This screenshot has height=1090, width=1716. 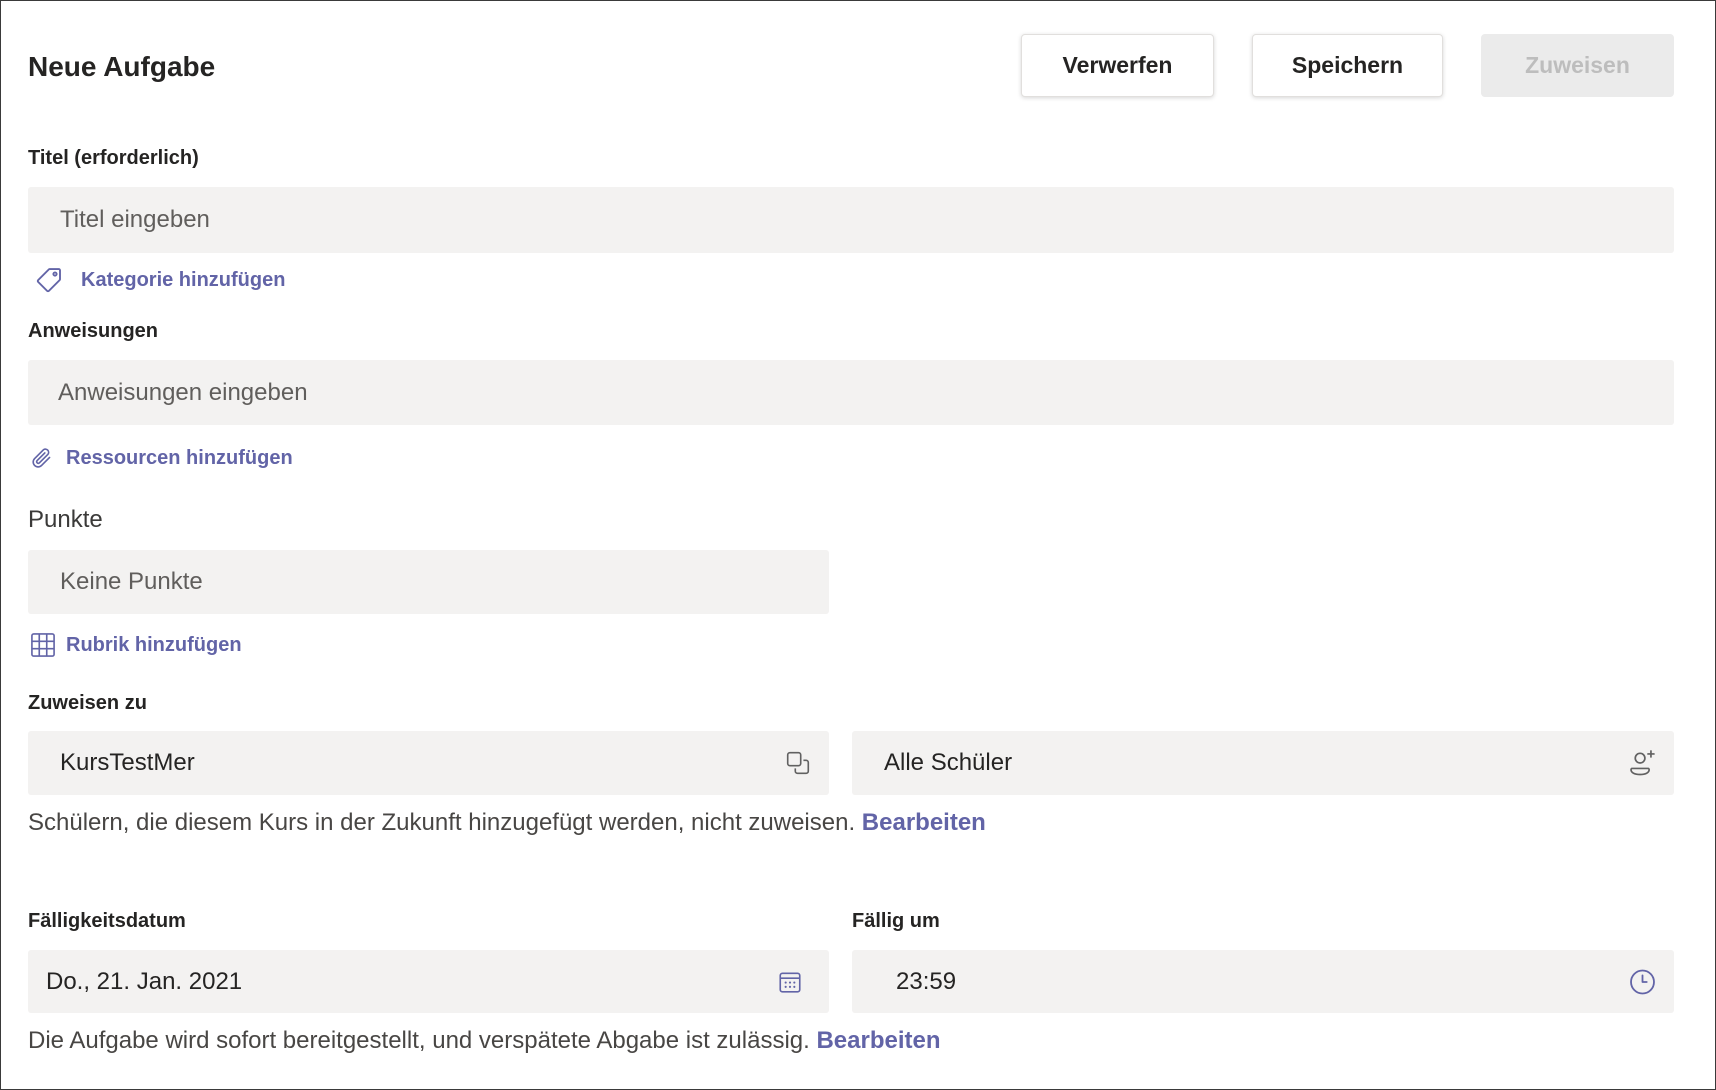 What do you see at coordinates (866, 392) in the screenshot?
I see `instructions-input` at bounding box center [866, 392].